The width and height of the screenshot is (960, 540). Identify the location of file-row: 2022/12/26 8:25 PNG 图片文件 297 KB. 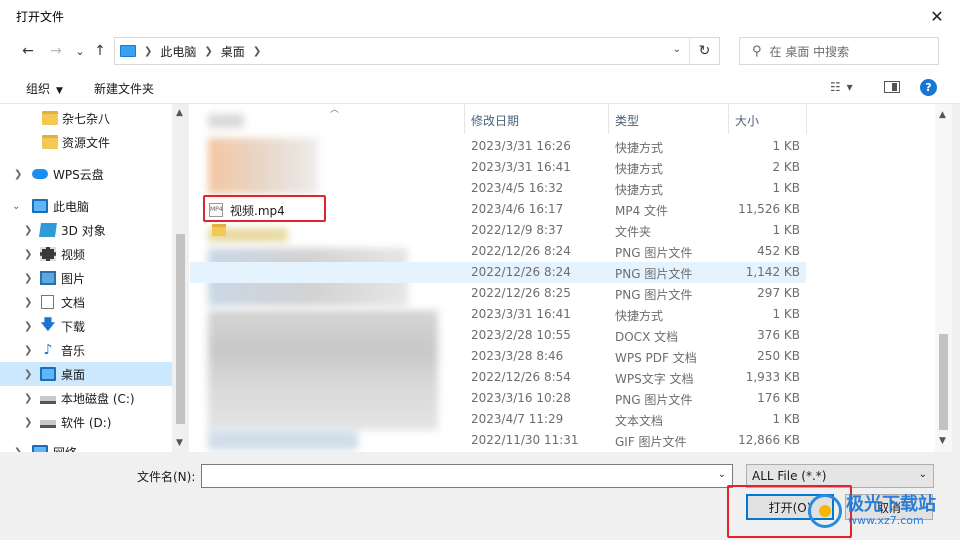
(498, 293).